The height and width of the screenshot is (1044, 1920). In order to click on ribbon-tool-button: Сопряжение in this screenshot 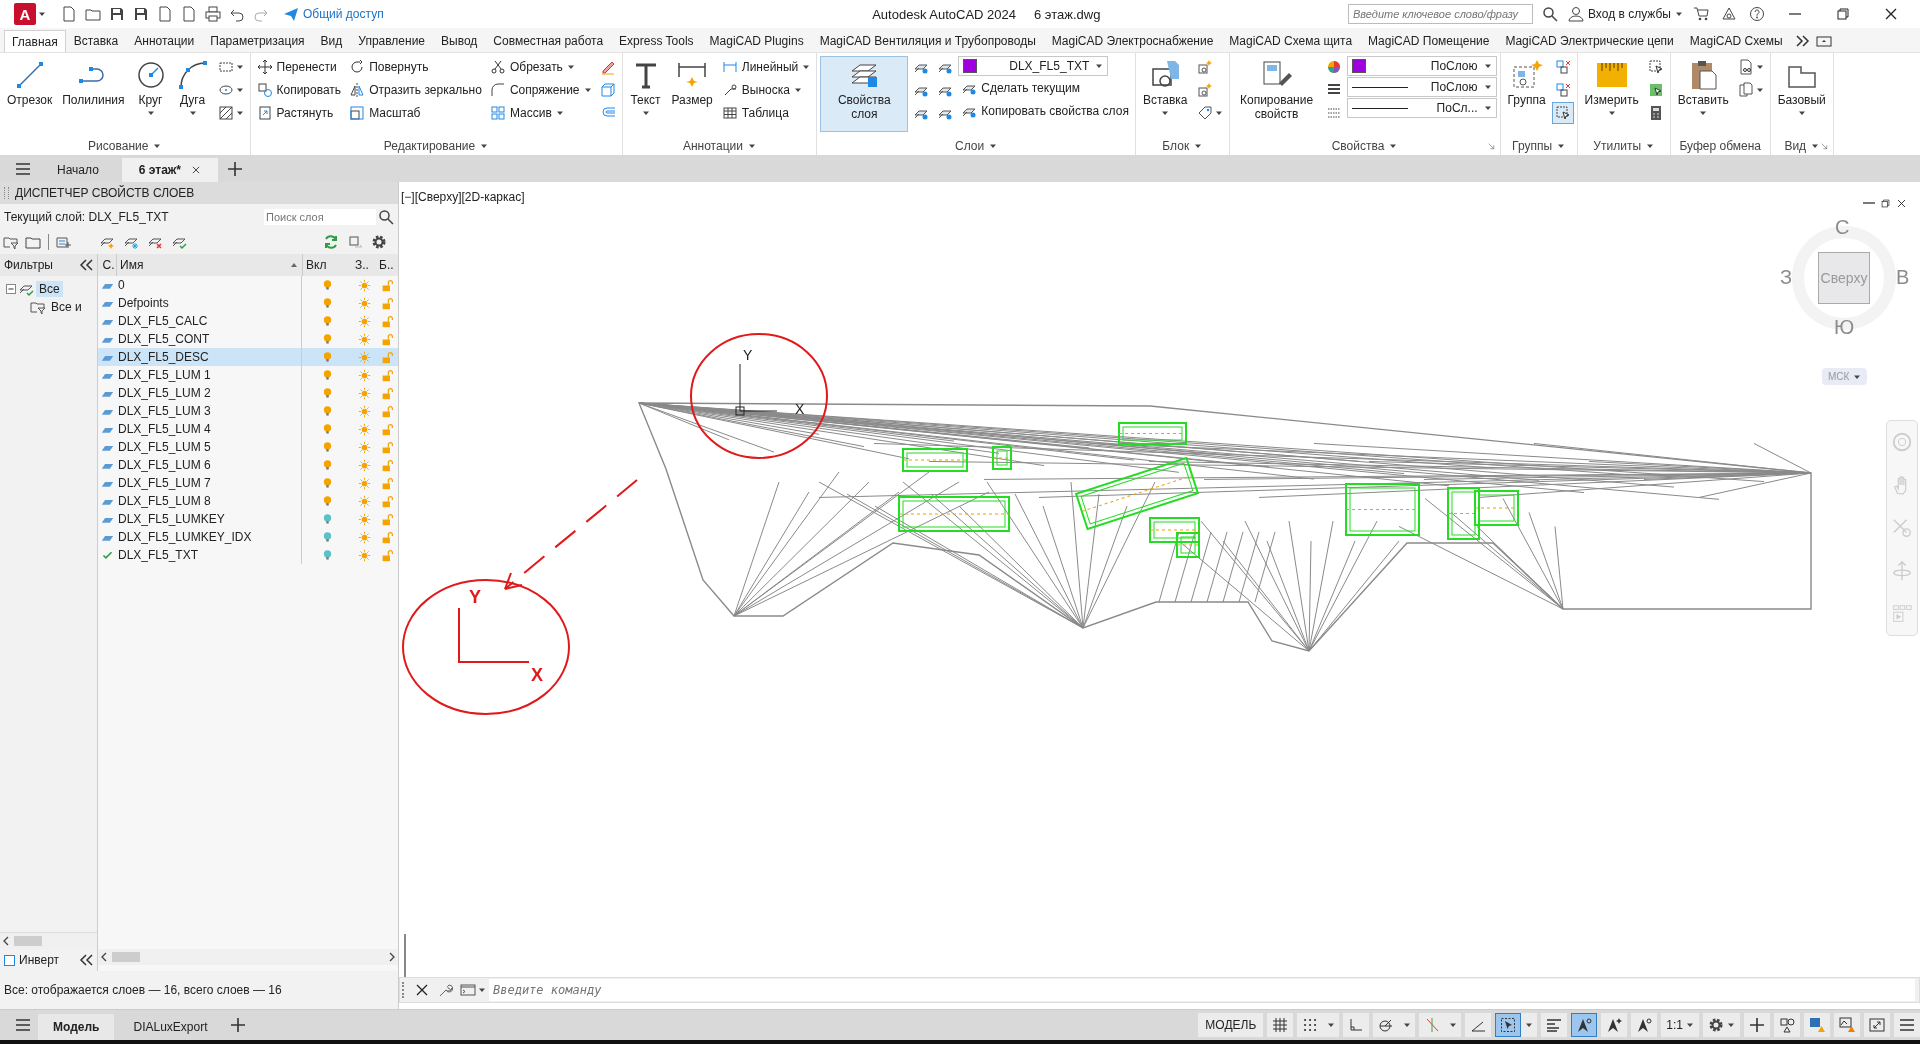, I will do `click(540, 90)`.